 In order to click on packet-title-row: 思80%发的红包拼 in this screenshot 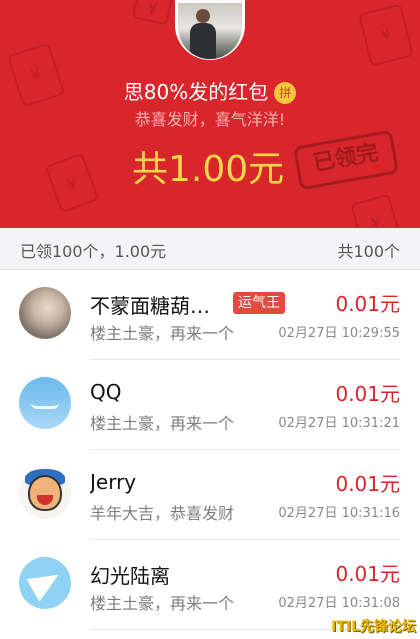, I will do `click(210, 90)`.